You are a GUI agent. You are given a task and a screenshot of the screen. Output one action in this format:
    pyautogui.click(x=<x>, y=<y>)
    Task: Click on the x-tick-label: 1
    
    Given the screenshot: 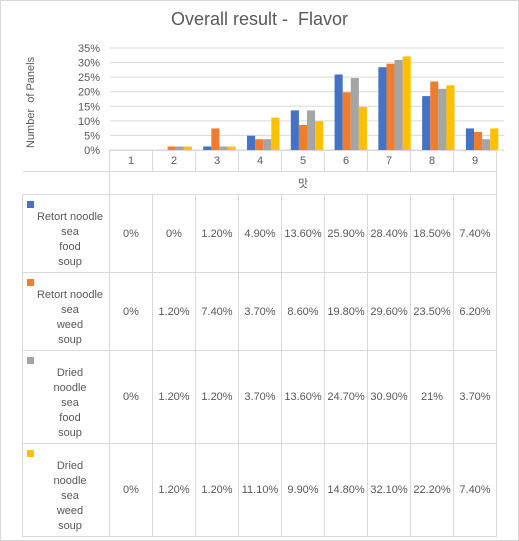 What is the action you would take?
    pyautogui.click(x=131, y=161)
    